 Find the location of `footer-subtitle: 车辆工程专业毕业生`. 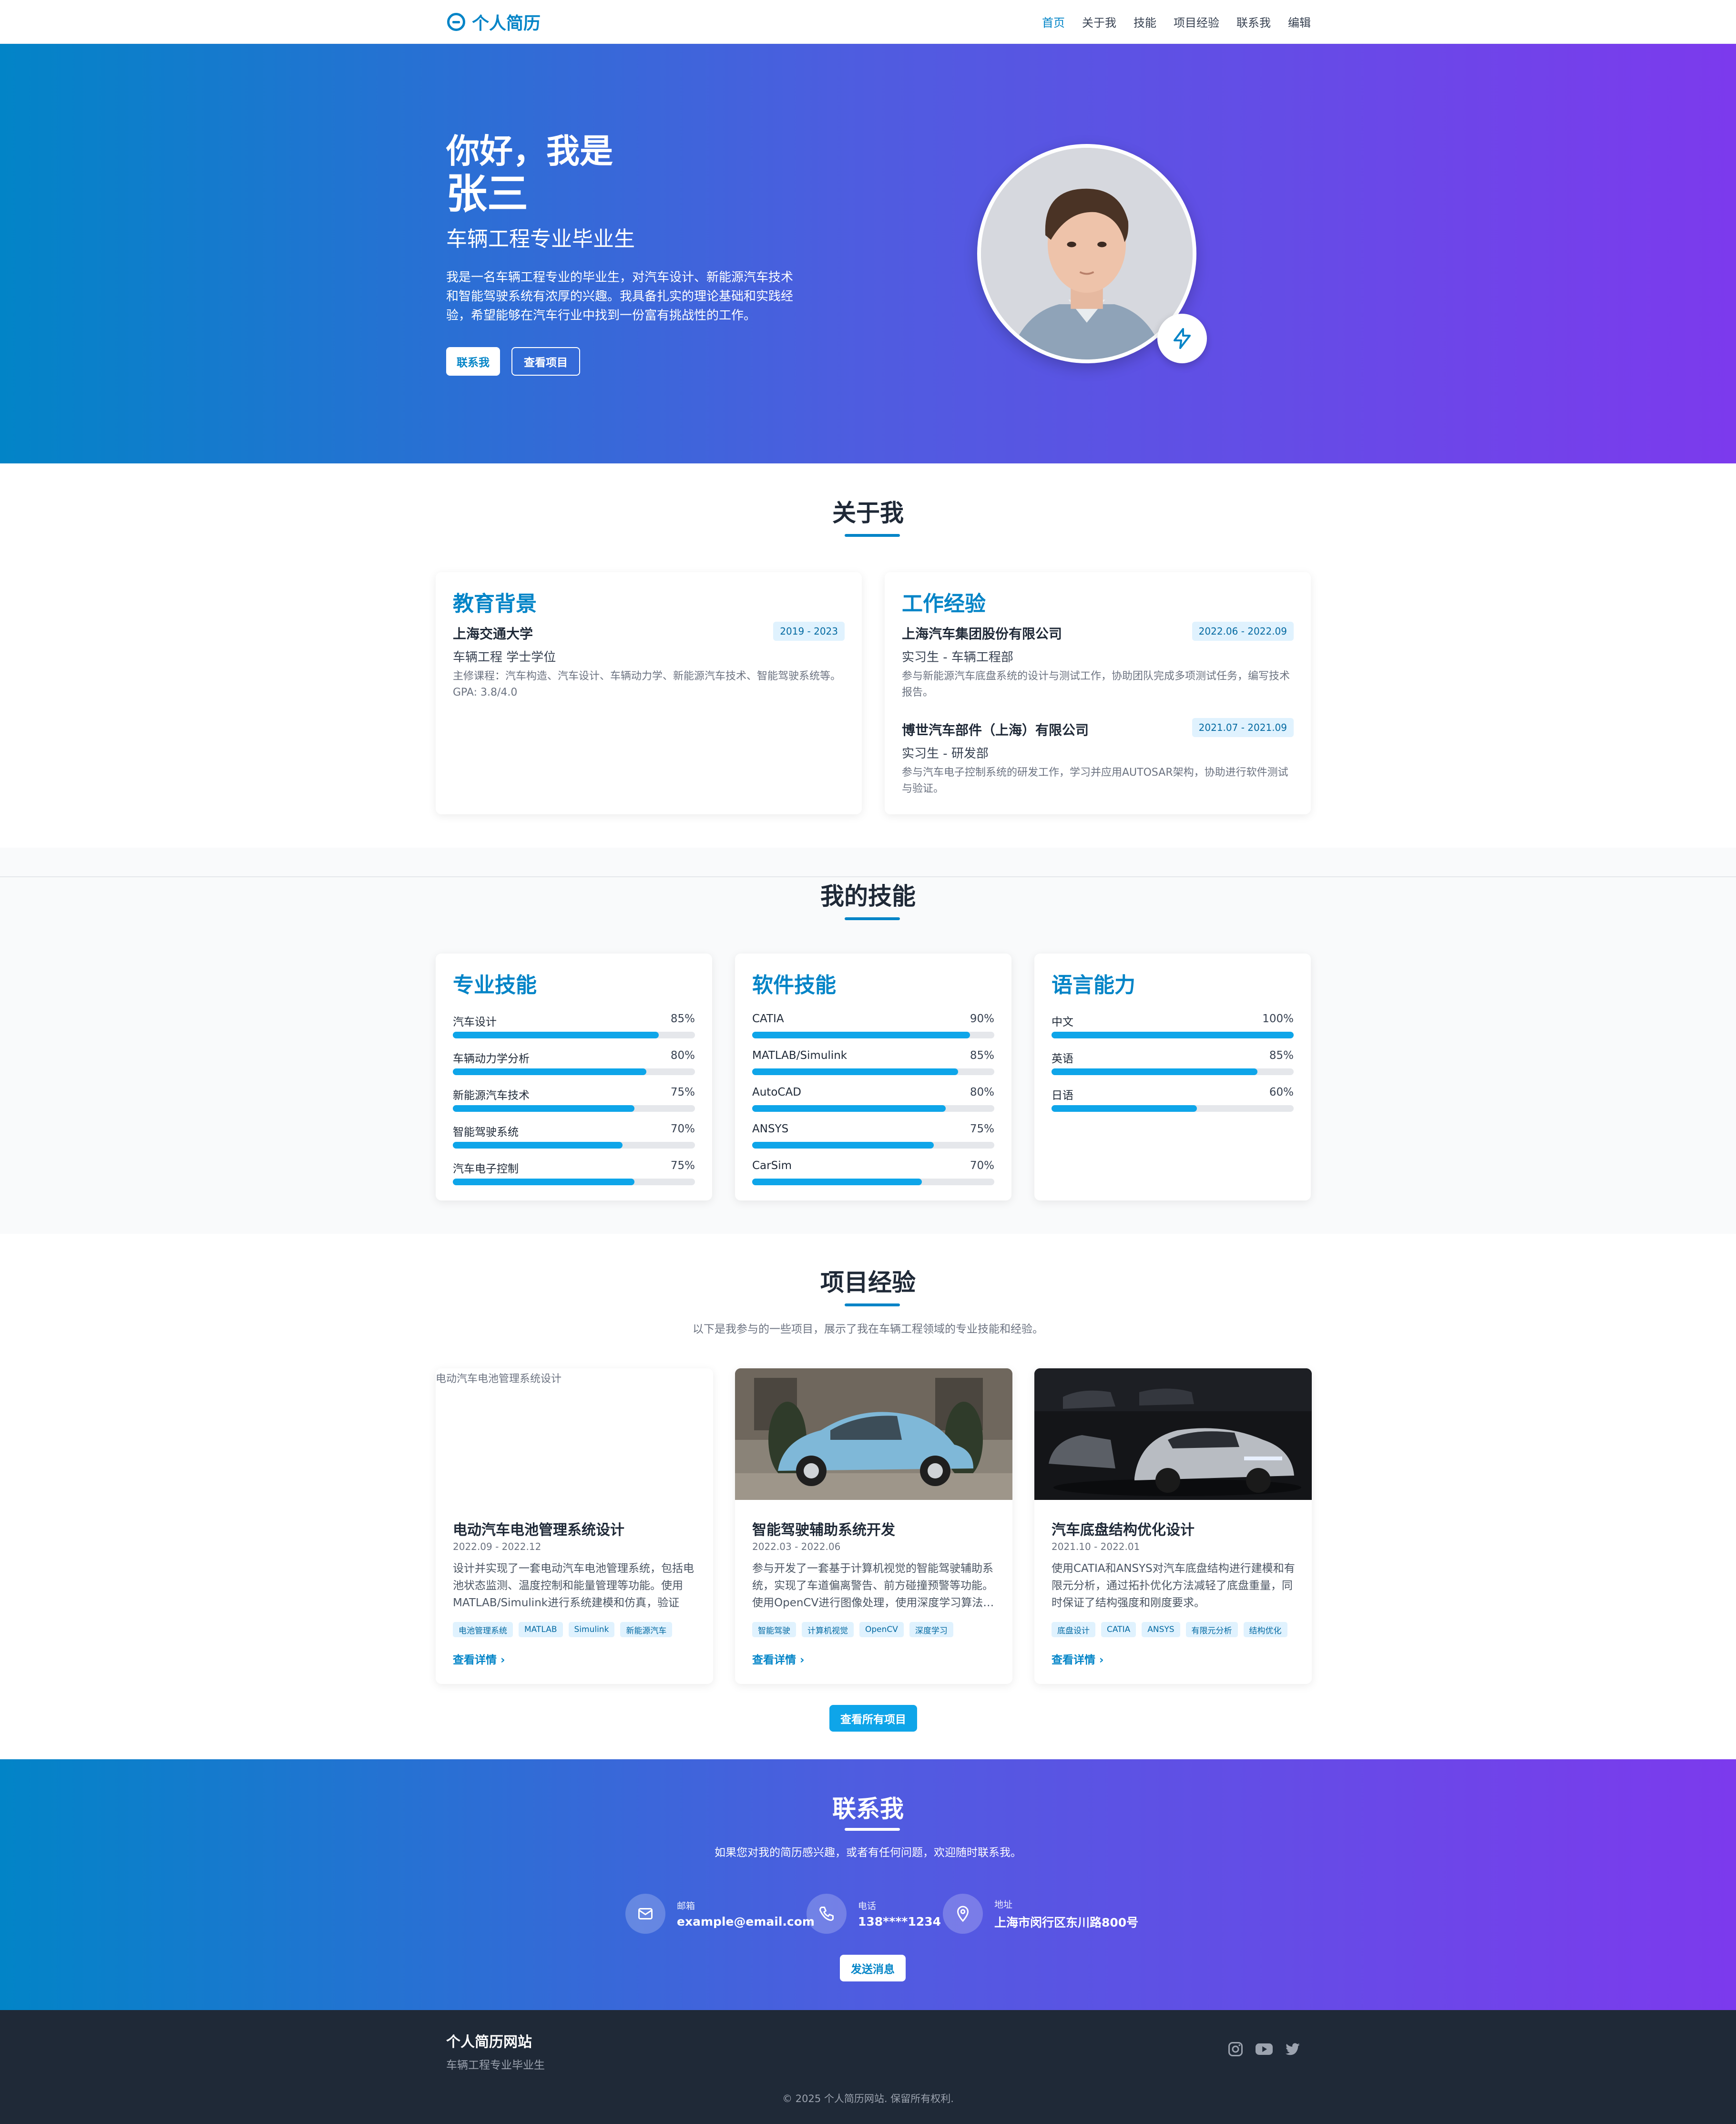

footer-subtitle: 车辆工程专业毕业生 is located at coordinates (495, 2065).